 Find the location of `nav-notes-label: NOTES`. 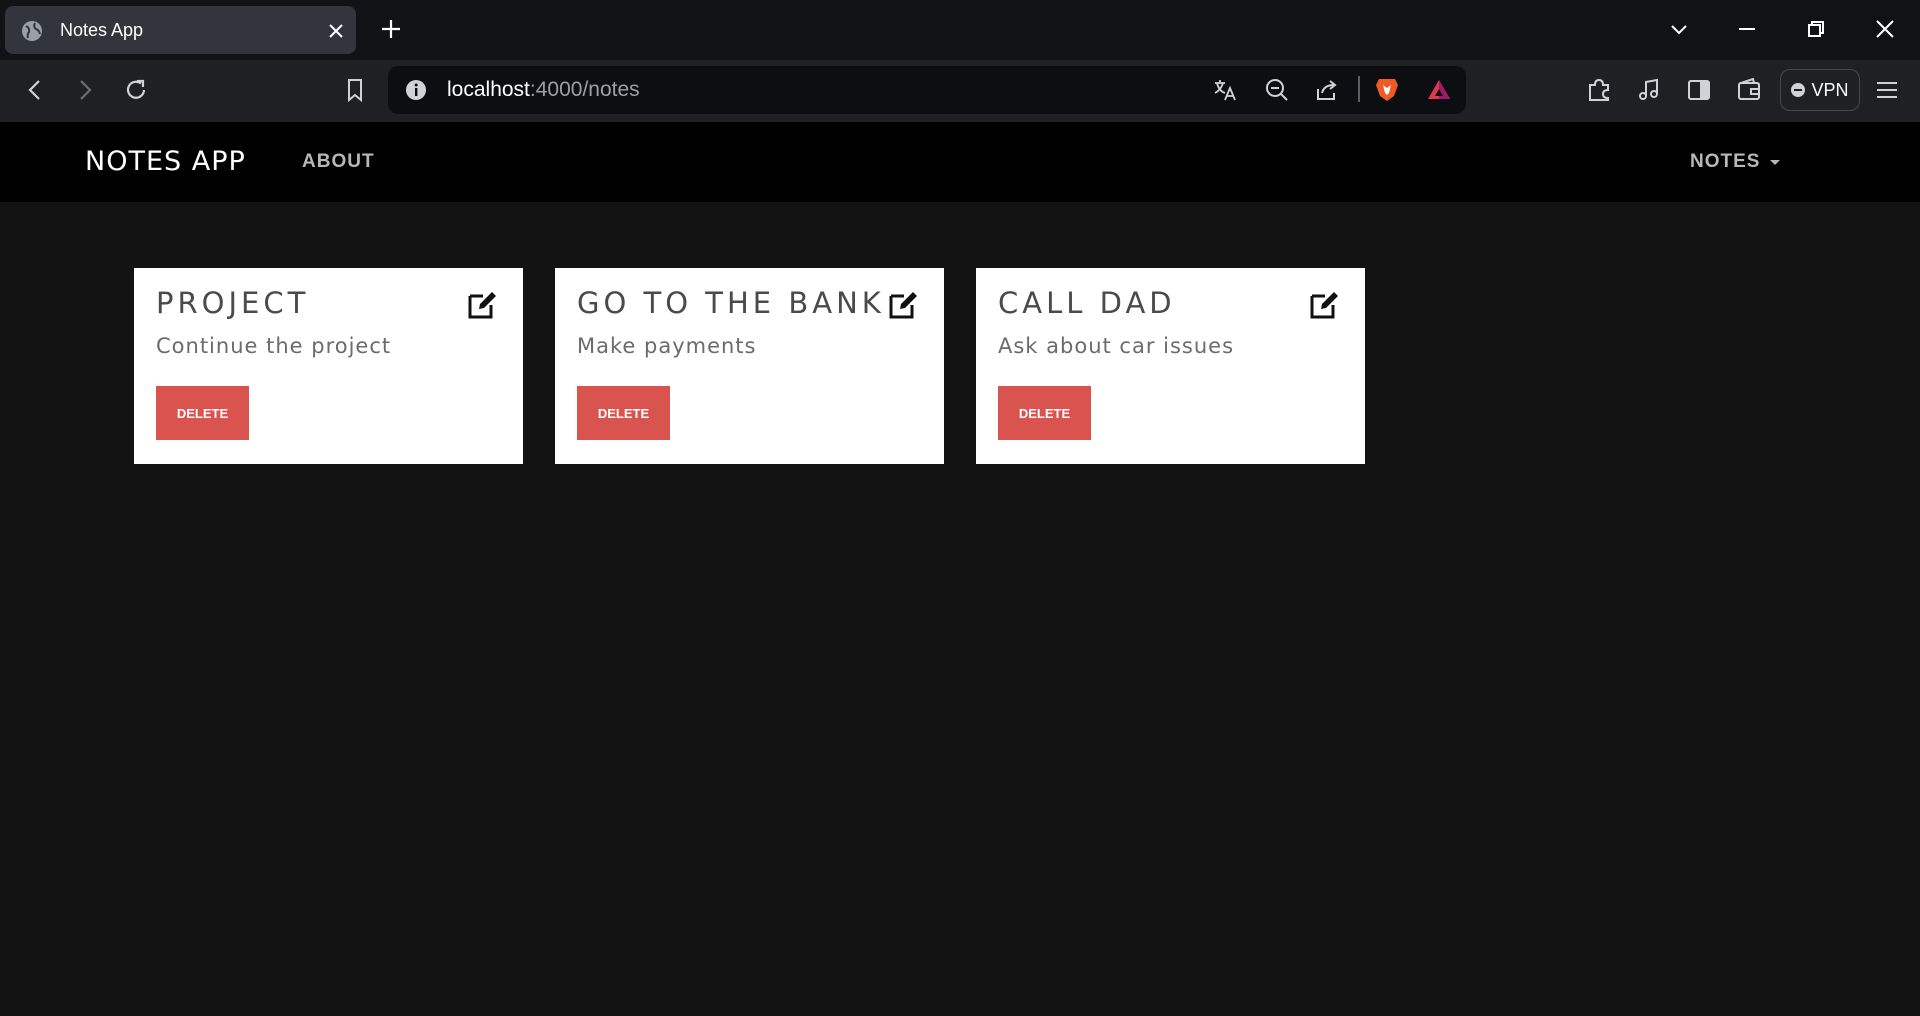

nav-notes-label: NOTES is located at coordinates (1725, 161).